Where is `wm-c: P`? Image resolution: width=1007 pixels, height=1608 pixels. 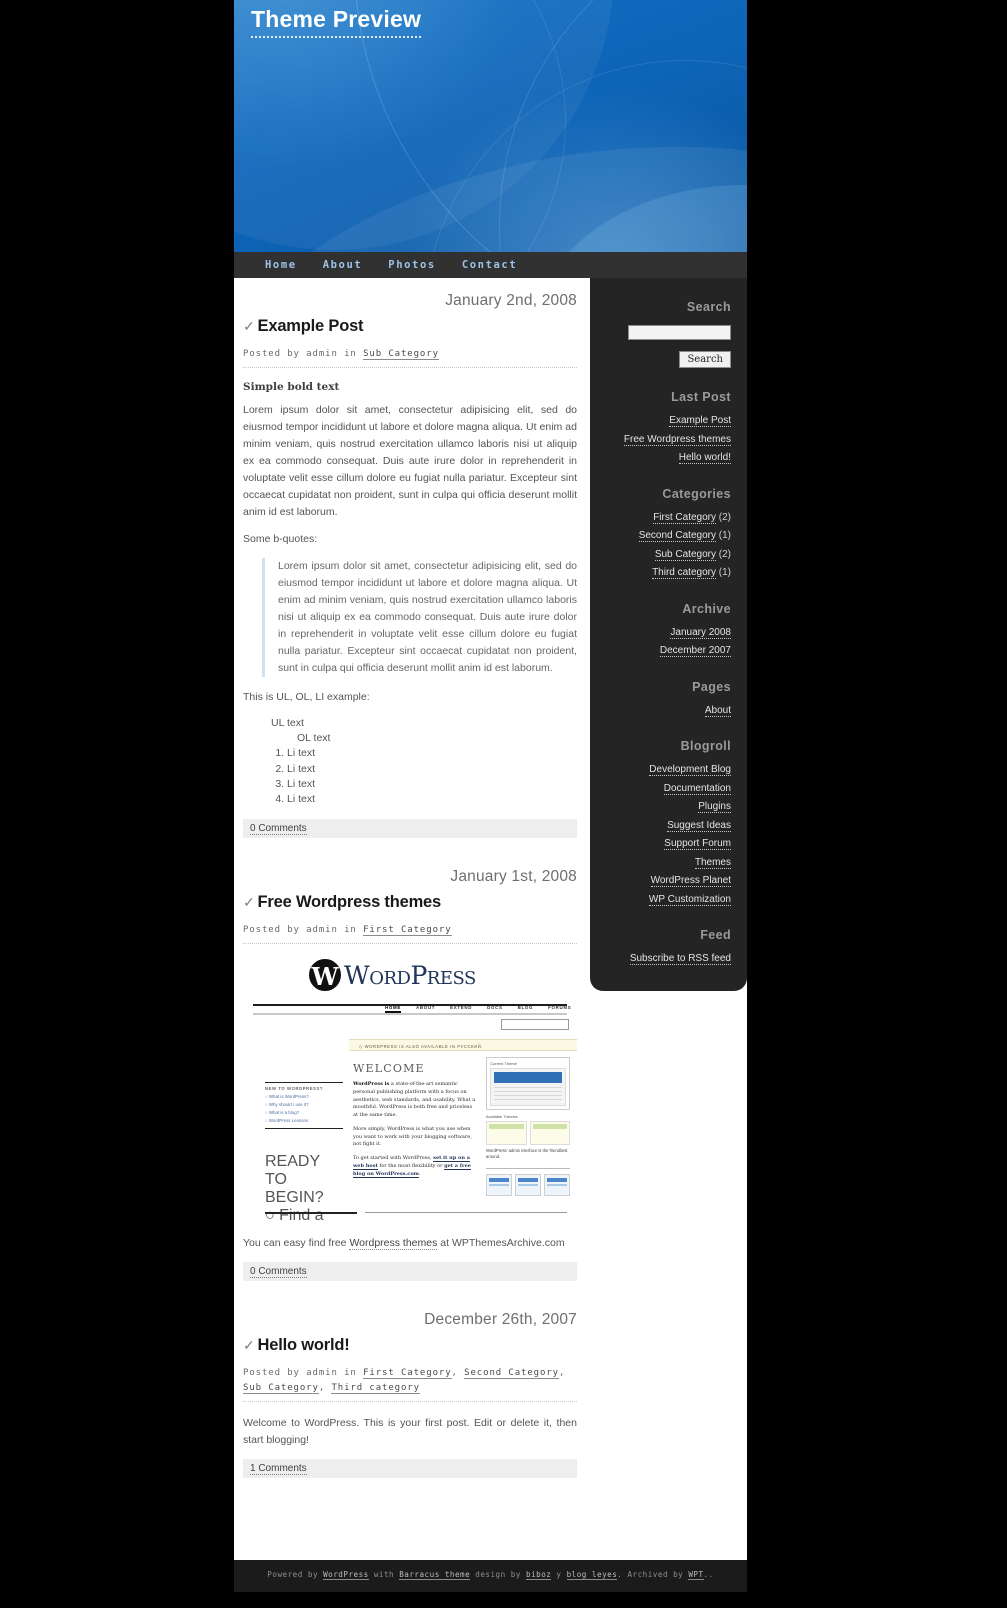
wm-c: P is located at coordinates (418, 975).